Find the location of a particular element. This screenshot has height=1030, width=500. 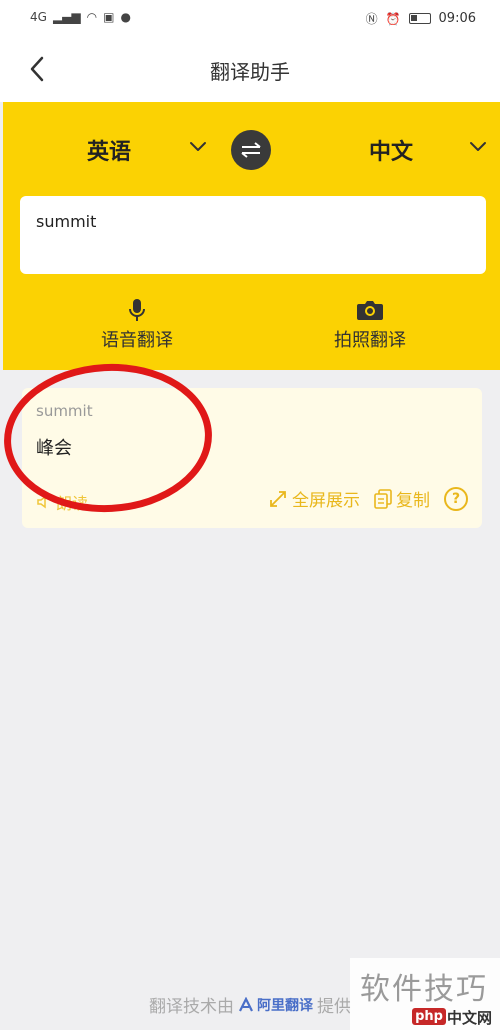

watermark-text: 软件技巧 is located at coordinates (424, 989).